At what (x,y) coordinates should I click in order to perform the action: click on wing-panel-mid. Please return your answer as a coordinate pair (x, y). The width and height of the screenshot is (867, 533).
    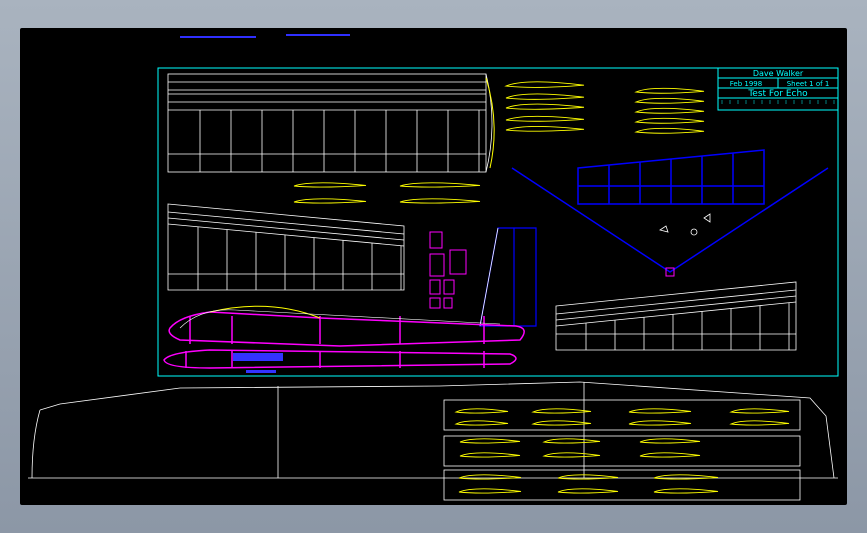
    Looking at the image, I should click on (286, 247).